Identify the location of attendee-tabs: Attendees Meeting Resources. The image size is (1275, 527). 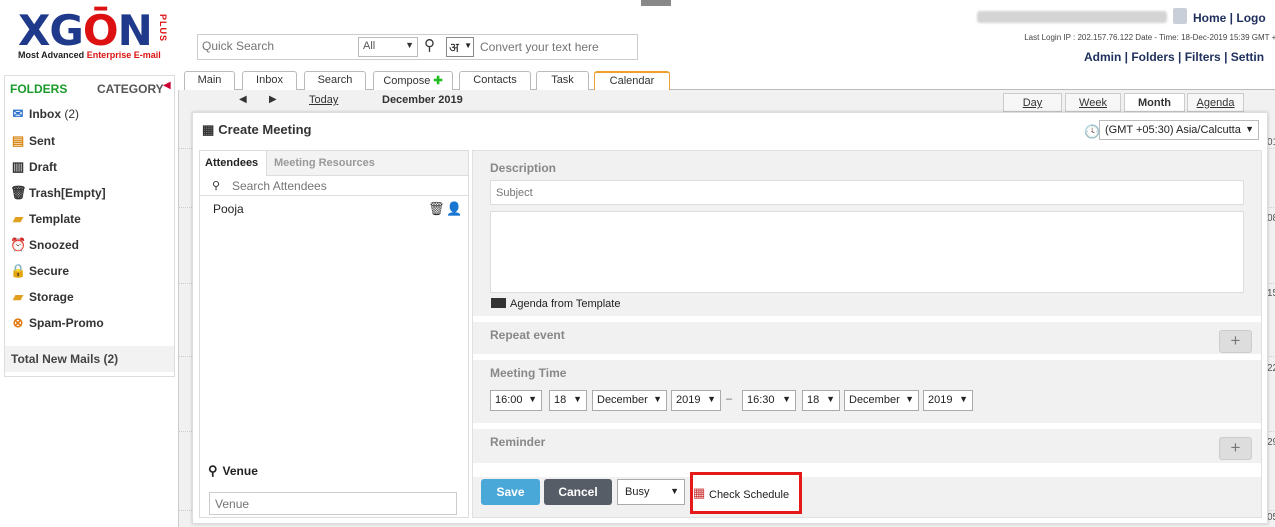
(334, 163).